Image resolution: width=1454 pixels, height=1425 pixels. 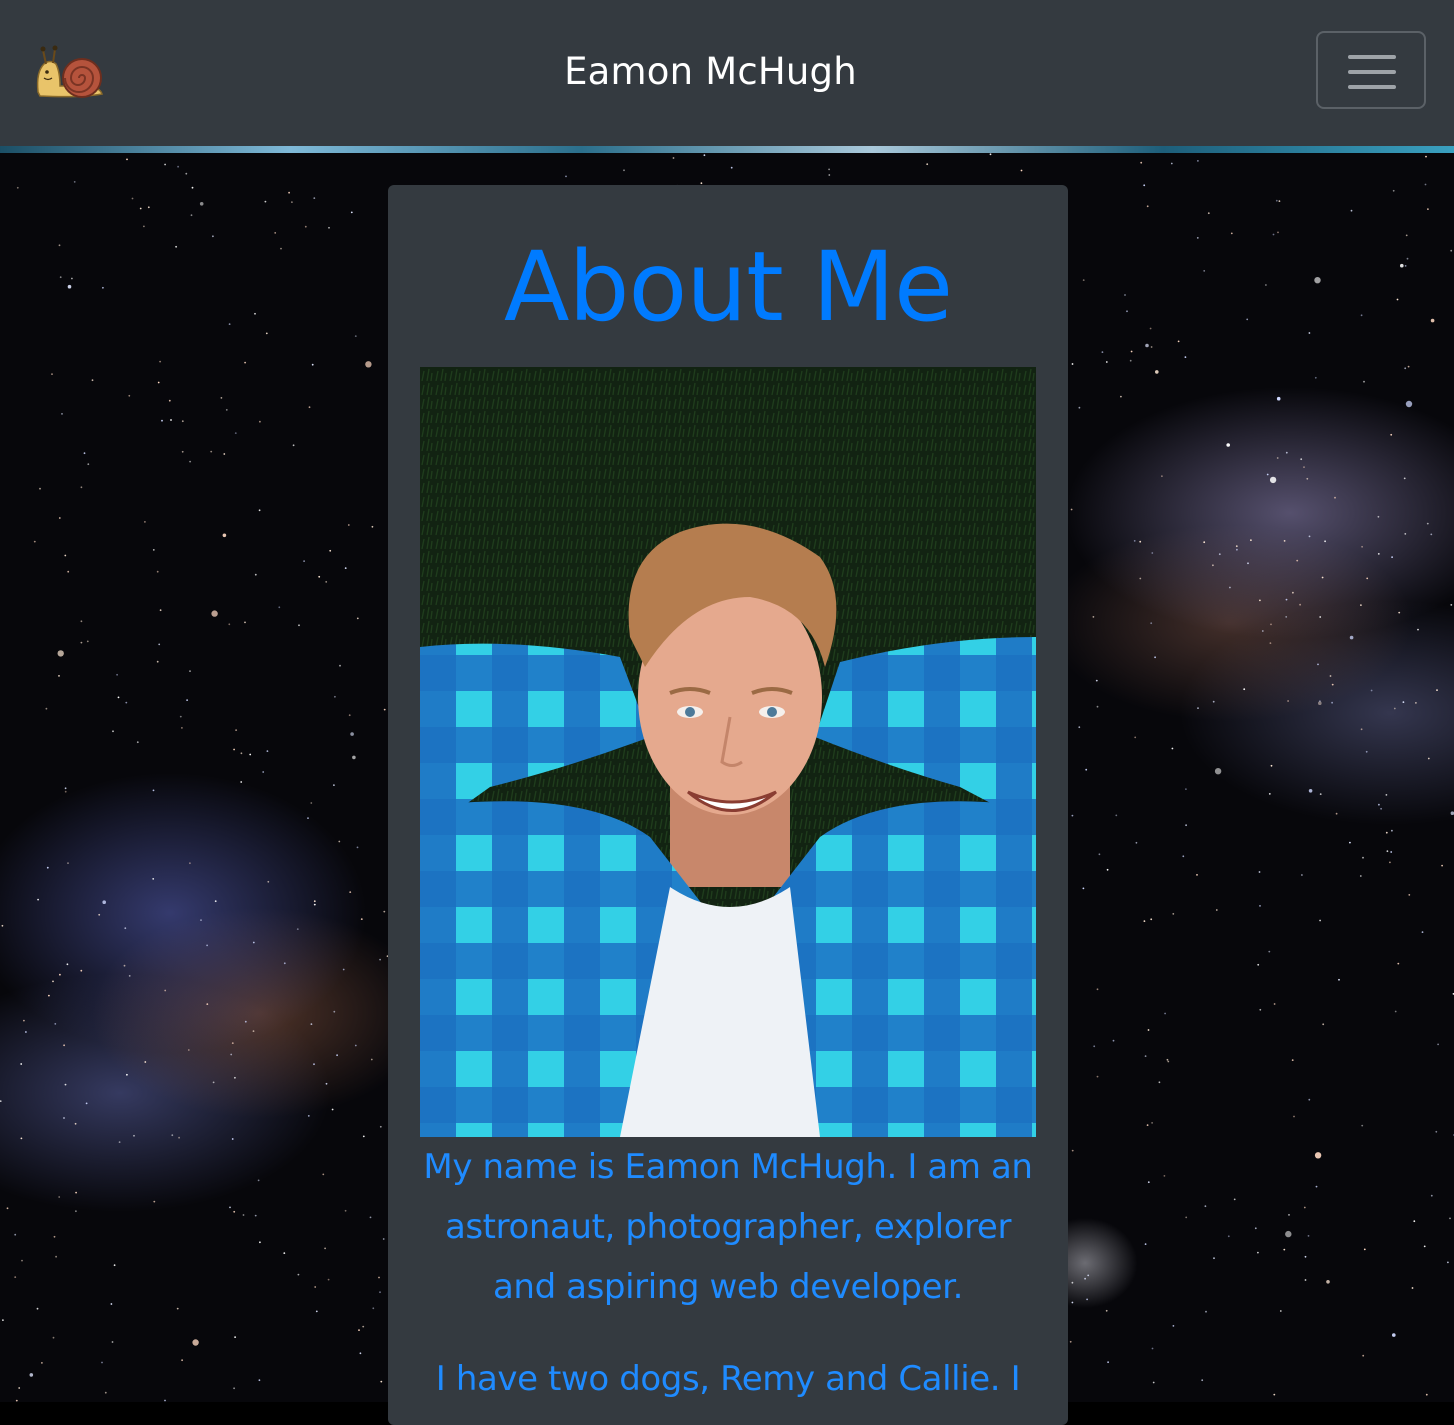 What do you see at coordinates (1371, 70) in the screenshot?
I see `navbar-toggler-button` at bounding box center [1371, 70].